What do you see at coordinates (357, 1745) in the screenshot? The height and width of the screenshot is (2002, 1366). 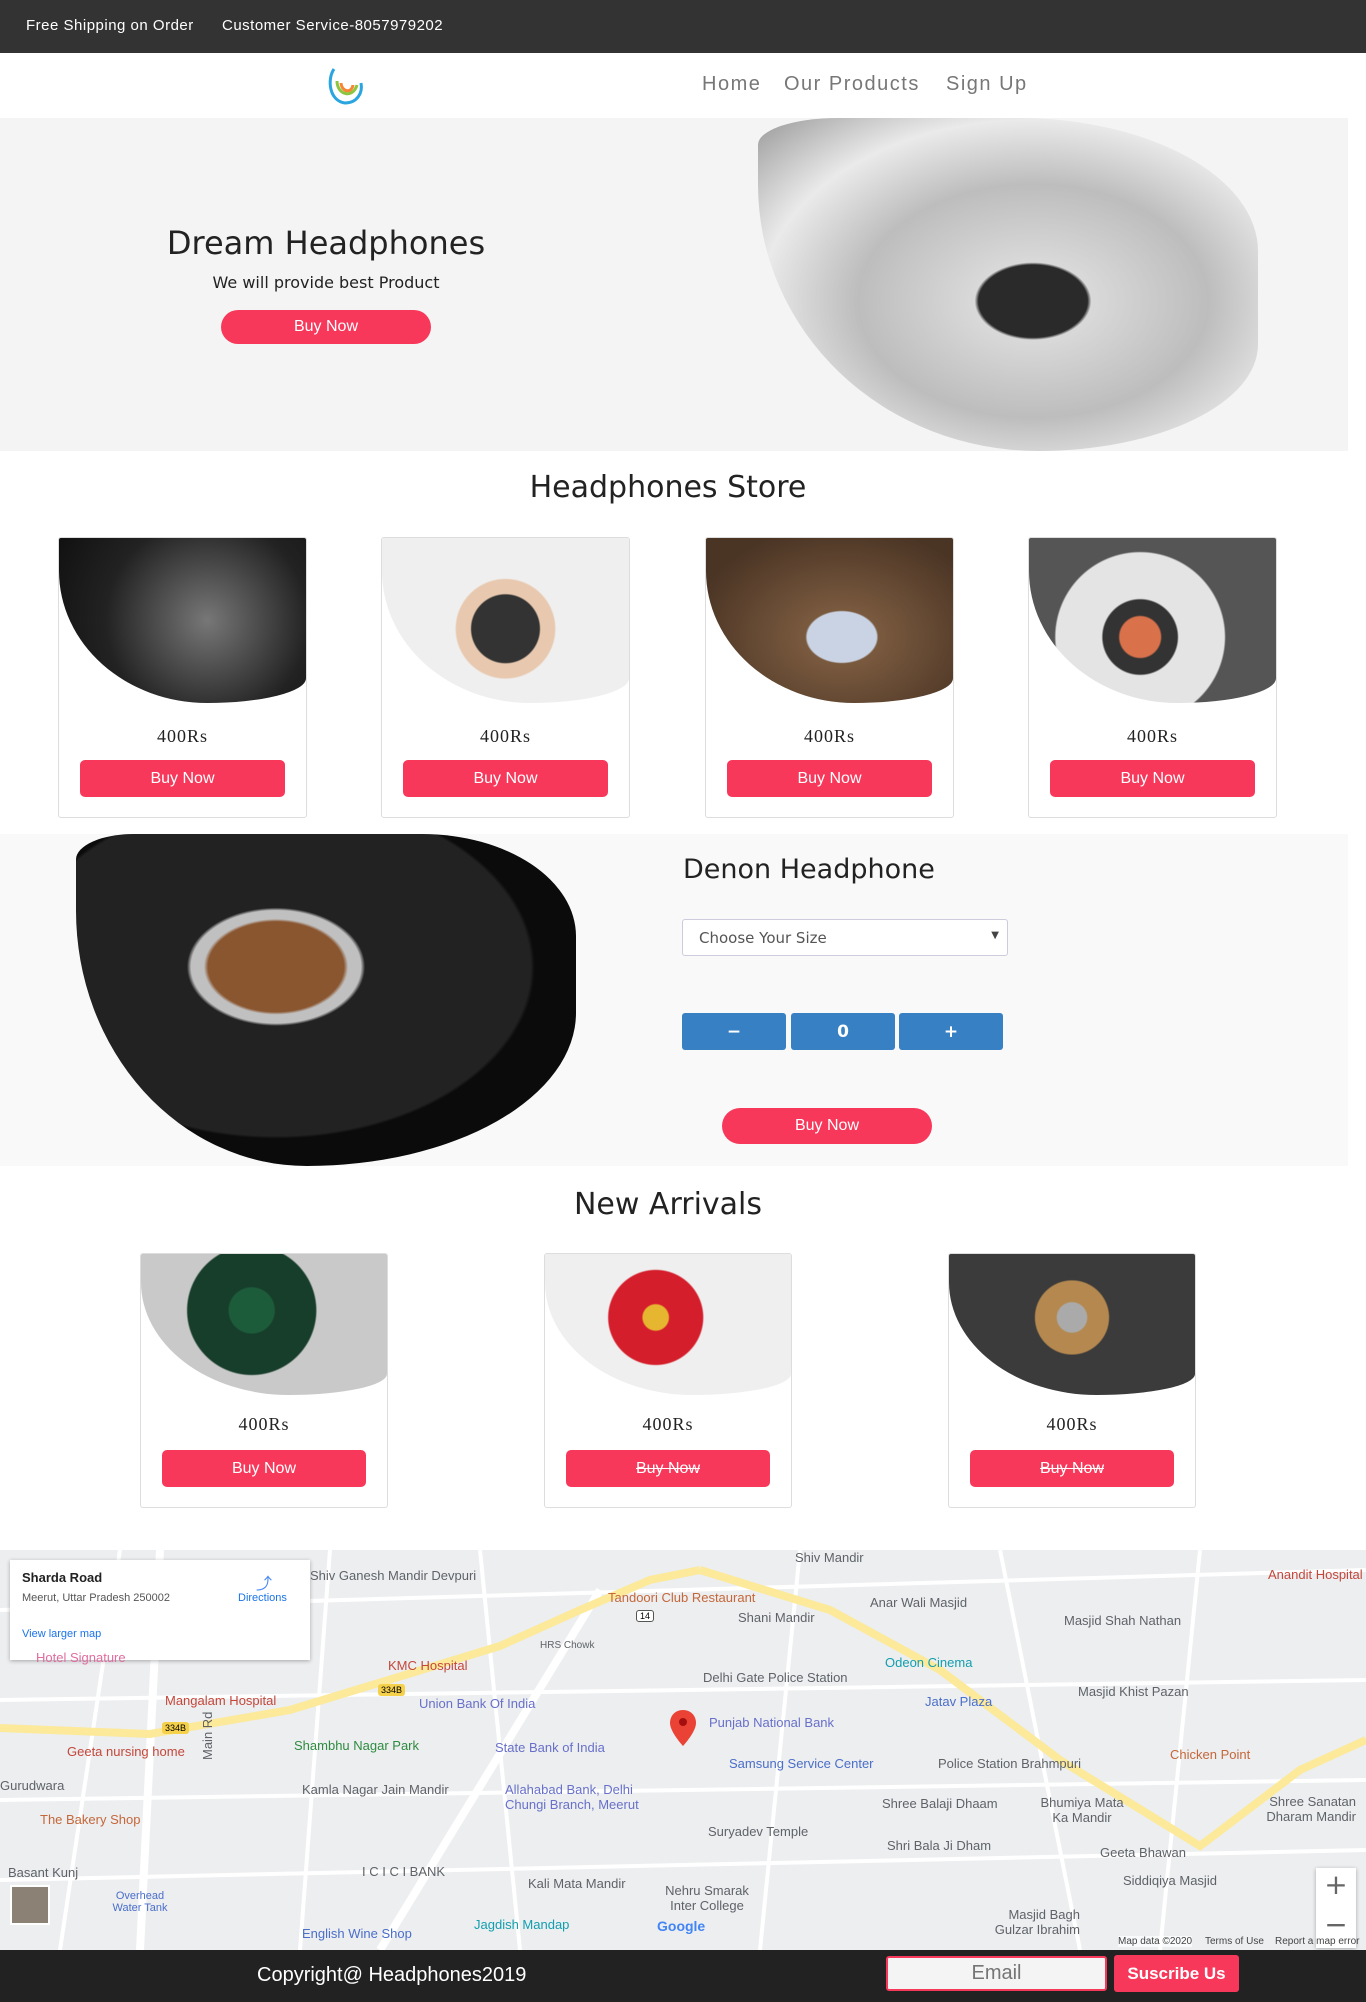 I see `map-label: Shambhu Nagar Park` at bounding box center [357, 1745].